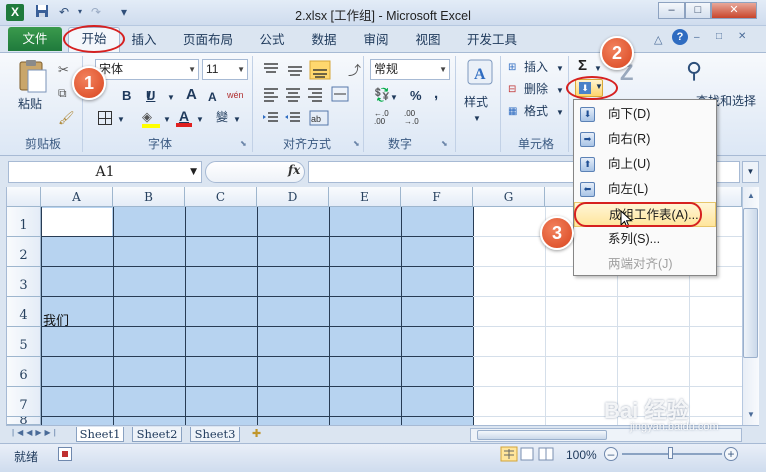 The image size is (766, 472). I want to click on ribbon-minimize-icon: △, so click(658, 39).